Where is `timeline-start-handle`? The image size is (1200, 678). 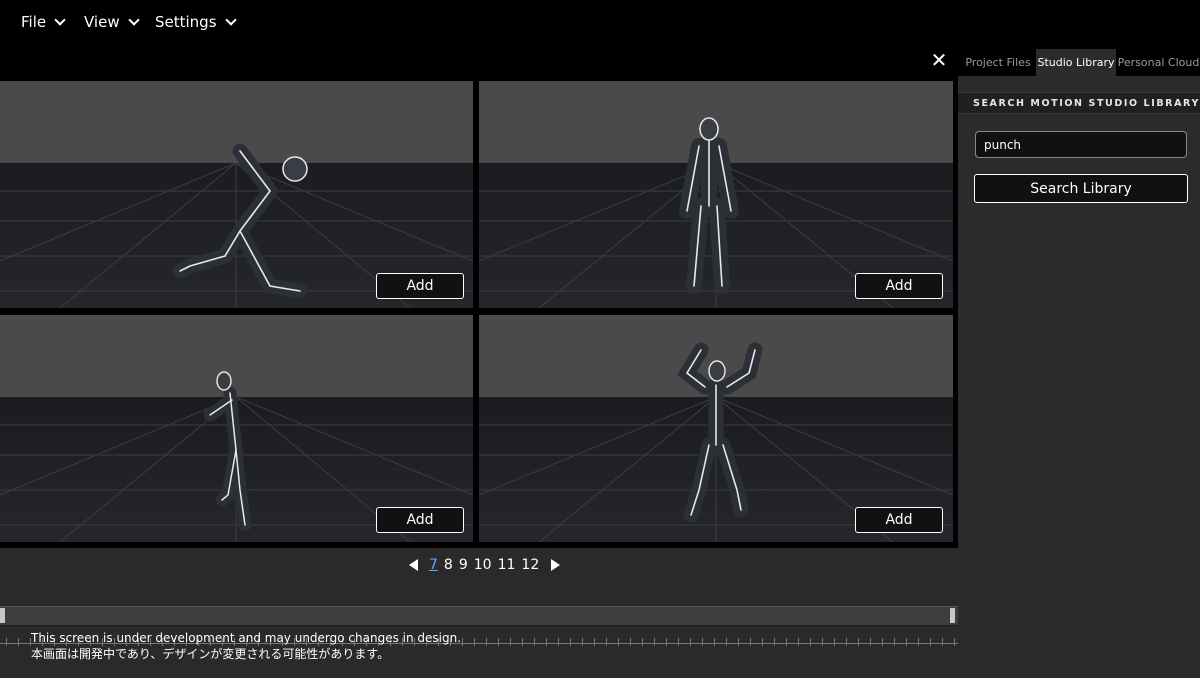 timeline-start-handle is located at coordinates (2, 615).